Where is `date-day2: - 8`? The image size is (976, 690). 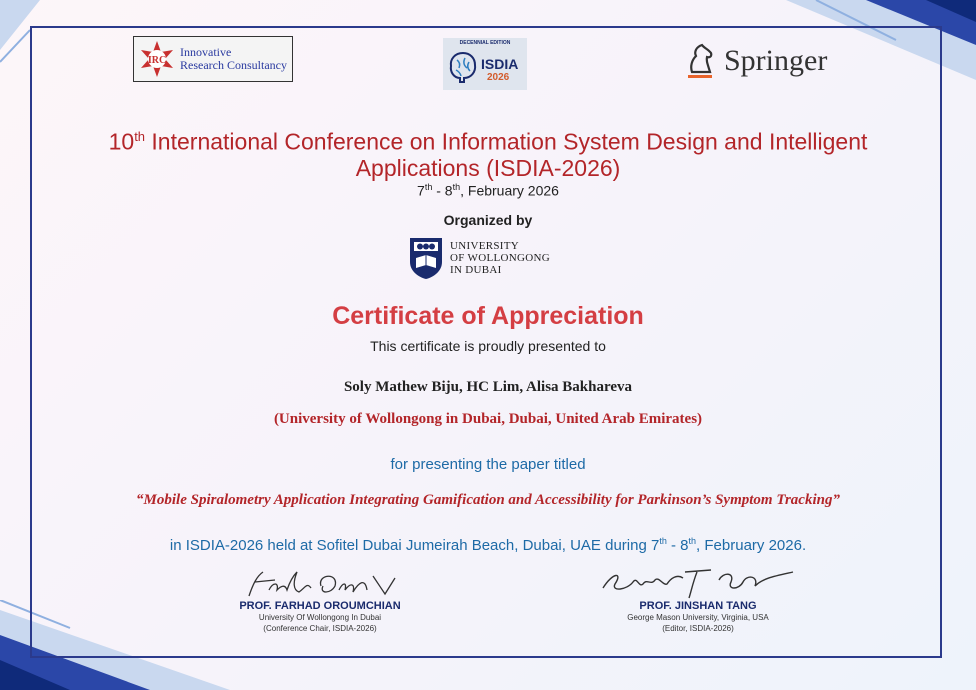
date-day2: - 8 is located at coordinates (442, 190).